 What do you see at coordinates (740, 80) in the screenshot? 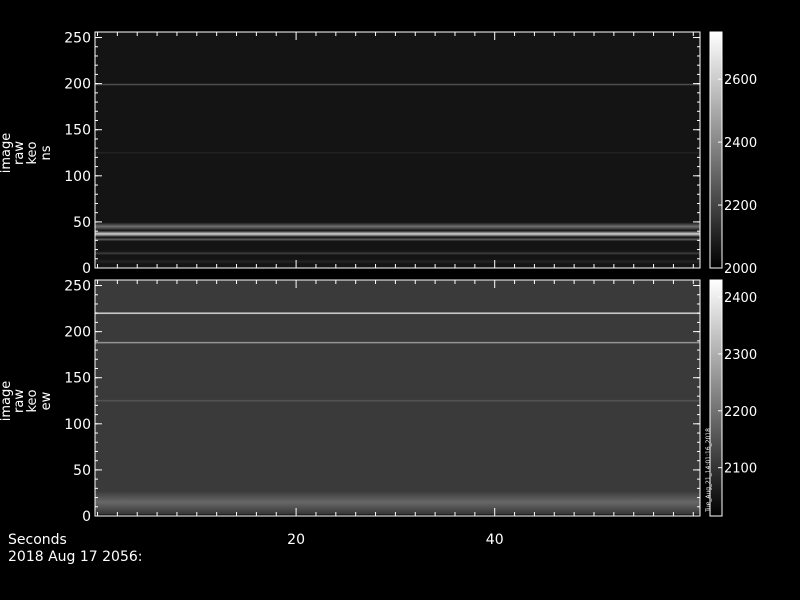
I see `colorbar-tick-label: 2600` at bounding box center [740, 80].